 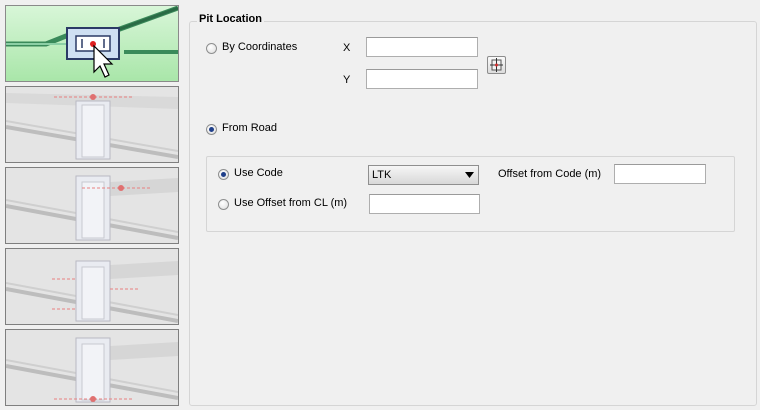 What do you see at coordinates (423, 175) in the screenshot?
I see `code-dropdown: LTK` at bounding box center [423, 175].